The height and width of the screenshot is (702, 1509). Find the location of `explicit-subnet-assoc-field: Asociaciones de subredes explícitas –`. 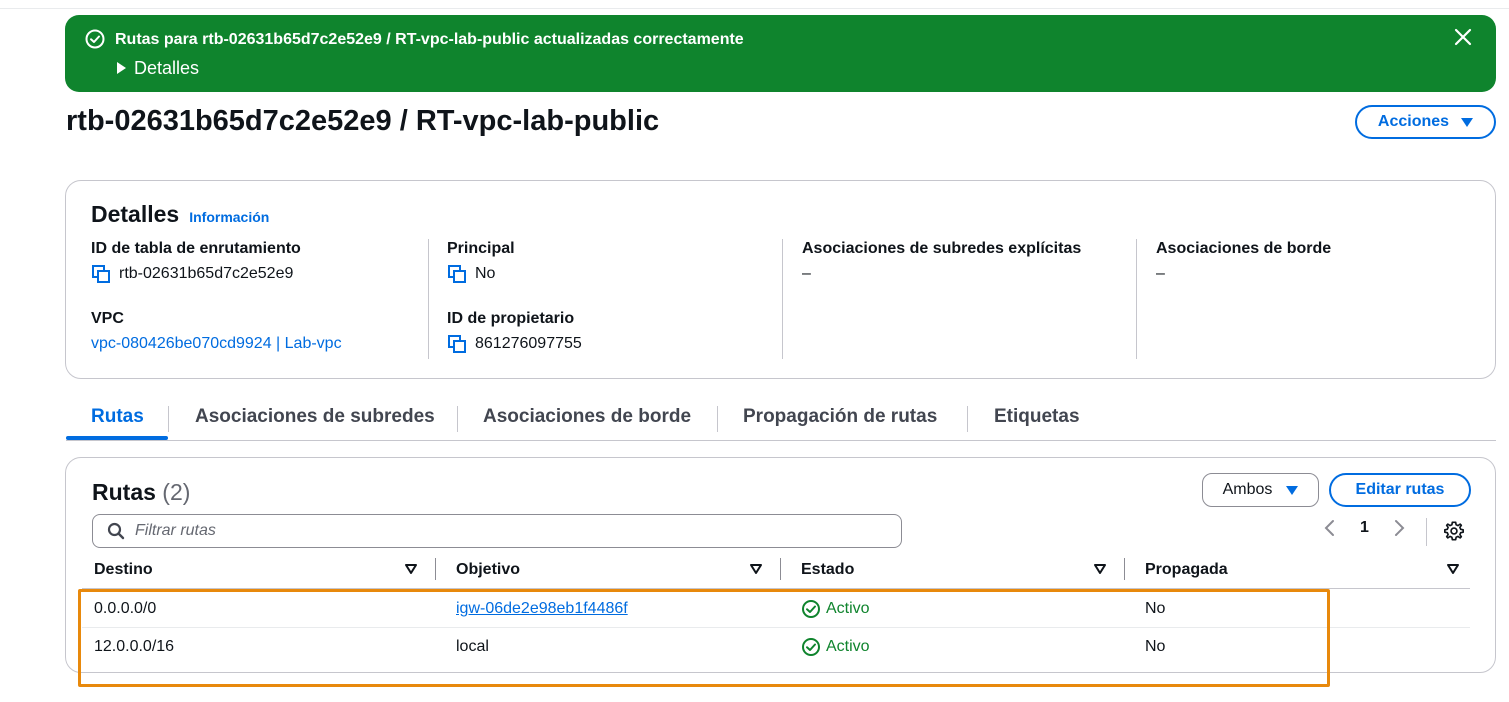

explicit-subnet-assoc-field: Asociaciones de subredes explícitas – is located at coordinates (941, 261).